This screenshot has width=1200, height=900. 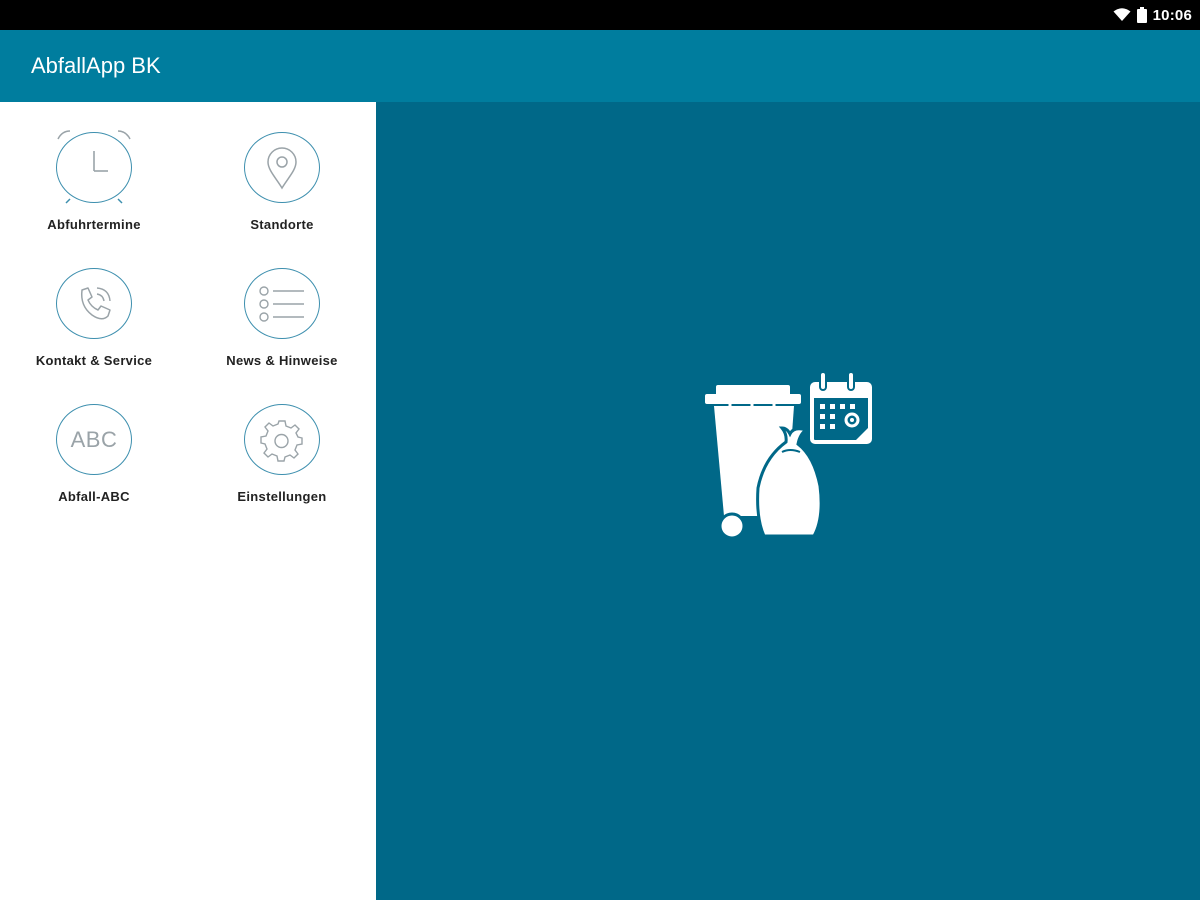 What do you see at coordinates (282, 360) in the screenshot?
I see `menu-item-label: News & Hinweise` at bounding box center [282, 360].